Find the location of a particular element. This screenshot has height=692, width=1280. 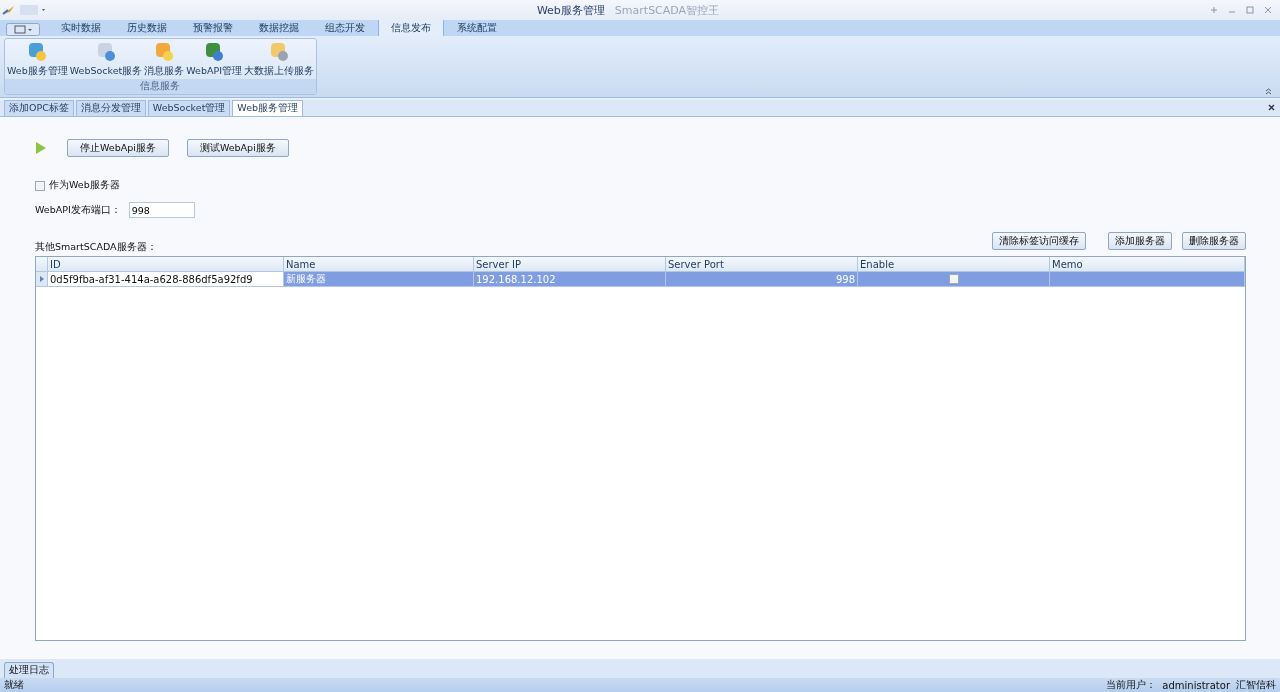

port-label: WebAPI发布端口： is located at coordinates (78, 210).